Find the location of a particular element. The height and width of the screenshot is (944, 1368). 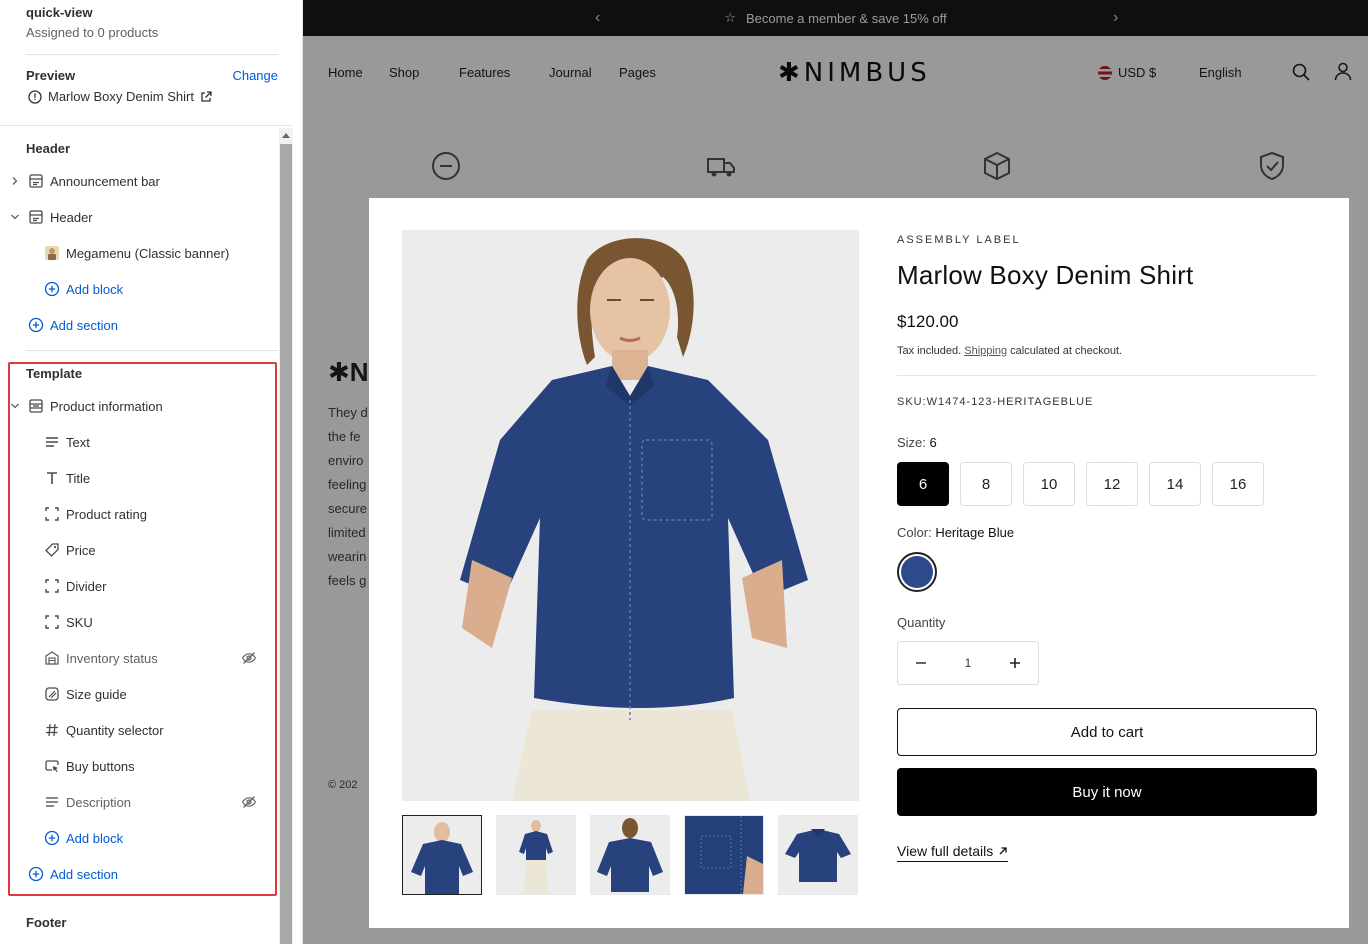

external-link-icon is located at coordinates (206, 96).